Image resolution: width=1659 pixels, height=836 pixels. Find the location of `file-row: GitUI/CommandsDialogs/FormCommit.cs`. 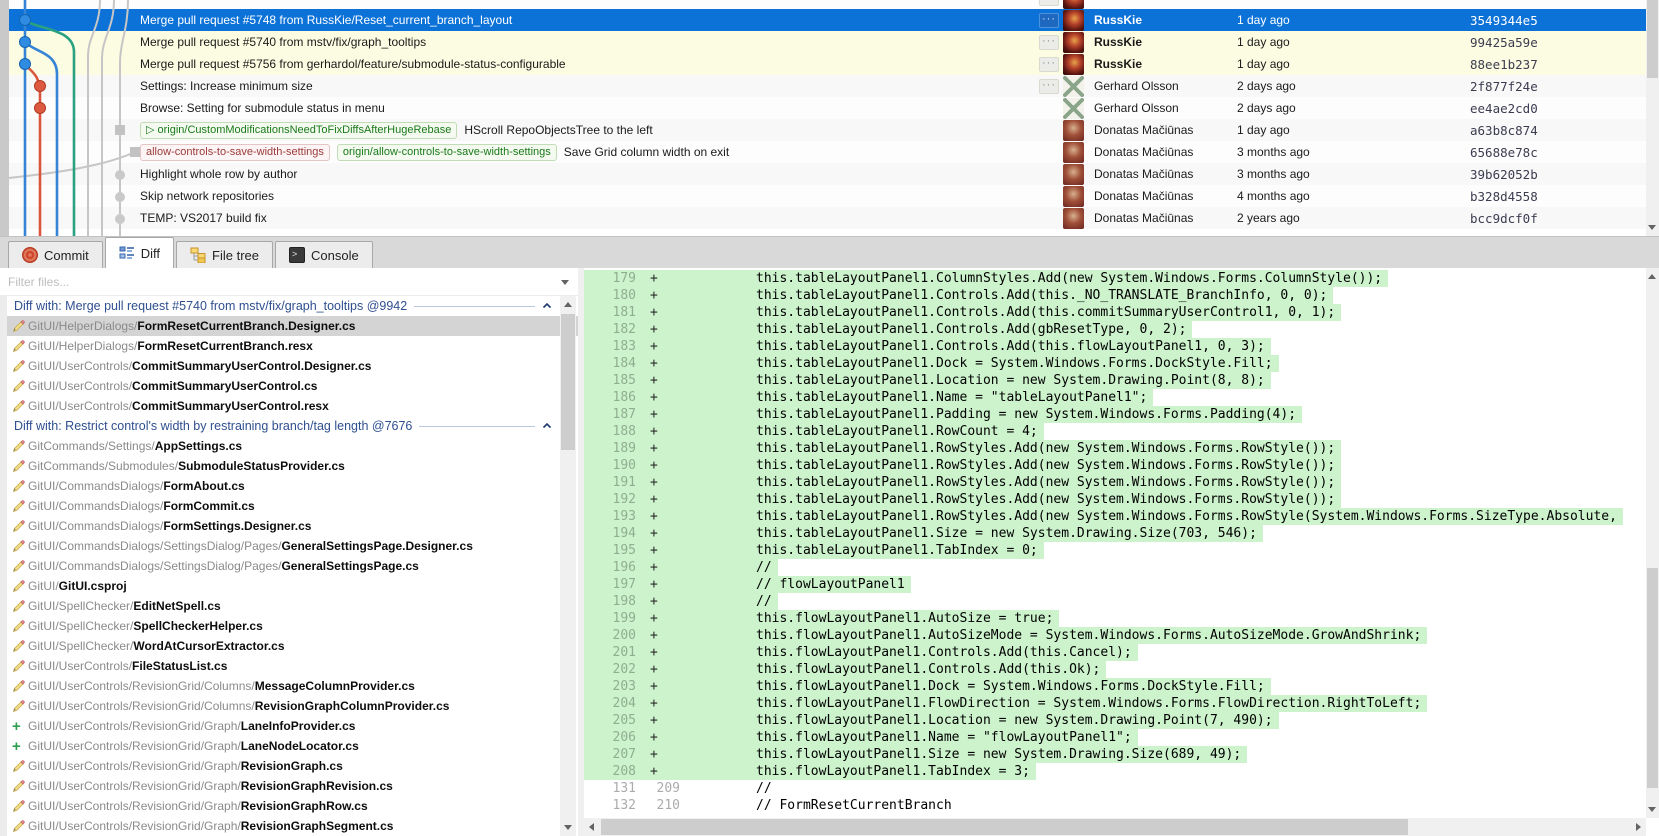

file-row: GitUI/CommandsDialogs/FormCommit.cs is located at coordinates (292, 506).